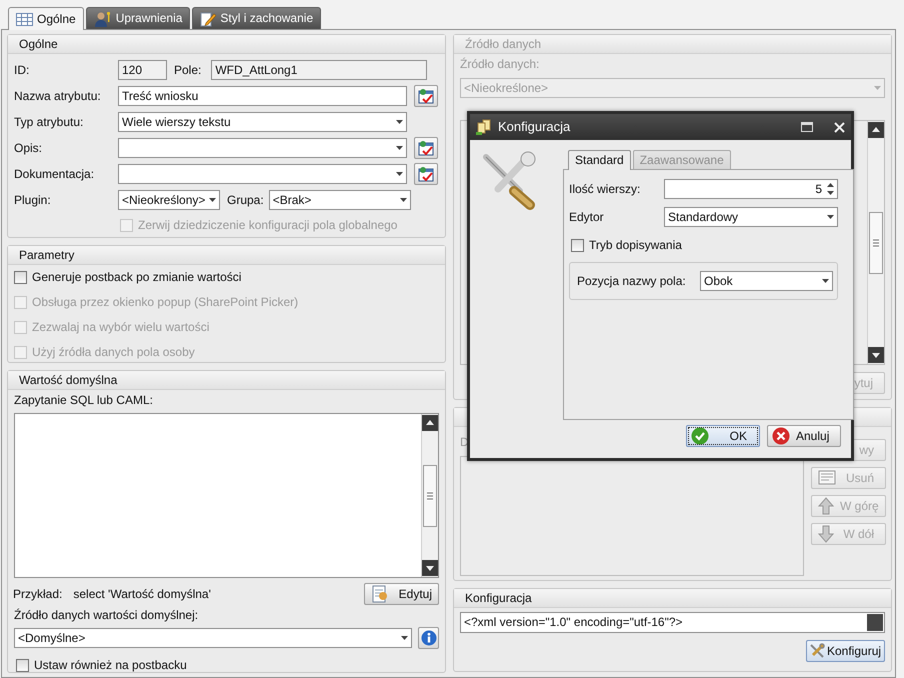  Describe the element at coordinates (262, 122) in the screenshot. I see `dropdown: Wiele wierszy tekstu` at that location.